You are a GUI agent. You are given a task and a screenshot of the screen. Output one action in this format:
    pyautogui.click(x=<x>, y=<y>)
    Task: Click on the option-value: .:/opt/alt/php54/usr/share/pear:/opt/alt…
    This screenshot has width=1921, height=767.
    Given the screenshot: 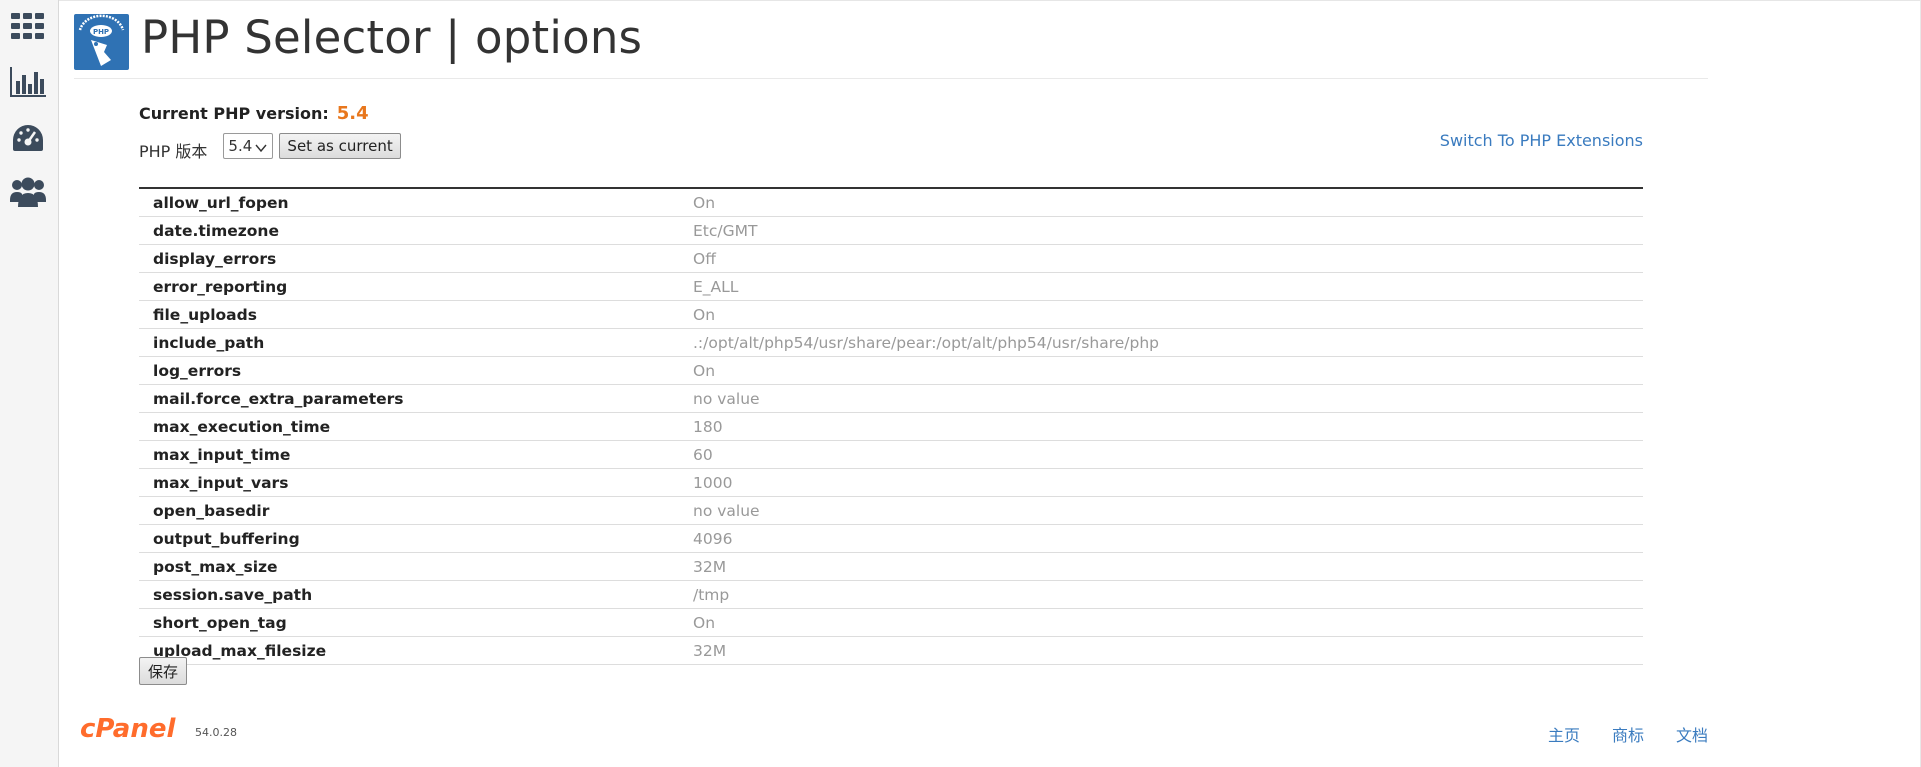 What is the action you would take?
    pyautogui.click(x=1168, y=342)
    